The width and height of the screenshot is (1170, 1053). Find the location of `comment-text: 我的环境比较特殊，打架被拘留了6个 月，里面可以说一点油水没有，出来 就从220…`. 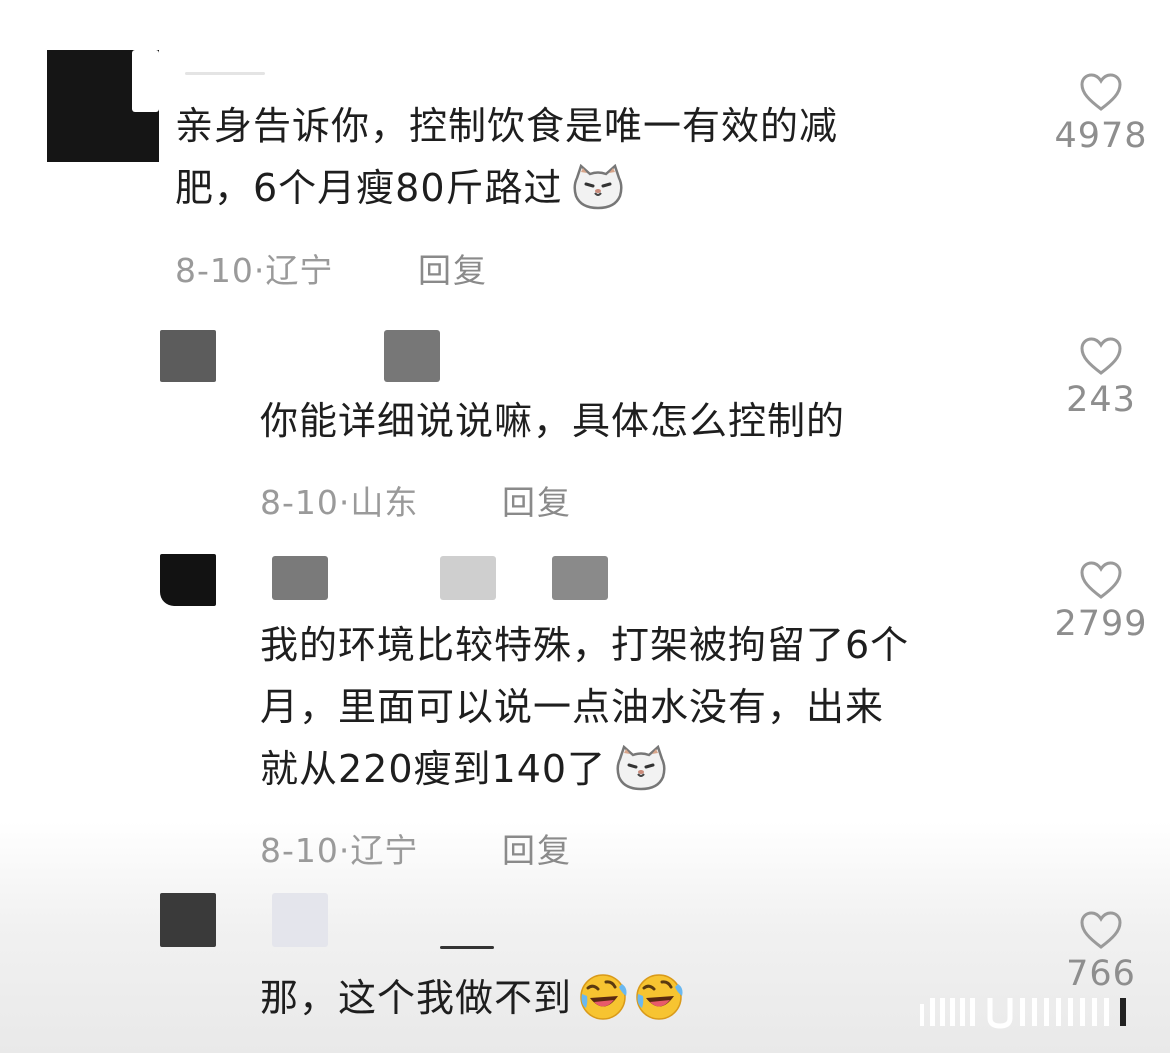

comment-text: 我的环境比较特殊，打架被拘留了6个 月，里面可以说一点油水没有，出来 就从220… is located at coordinates (585, 707).